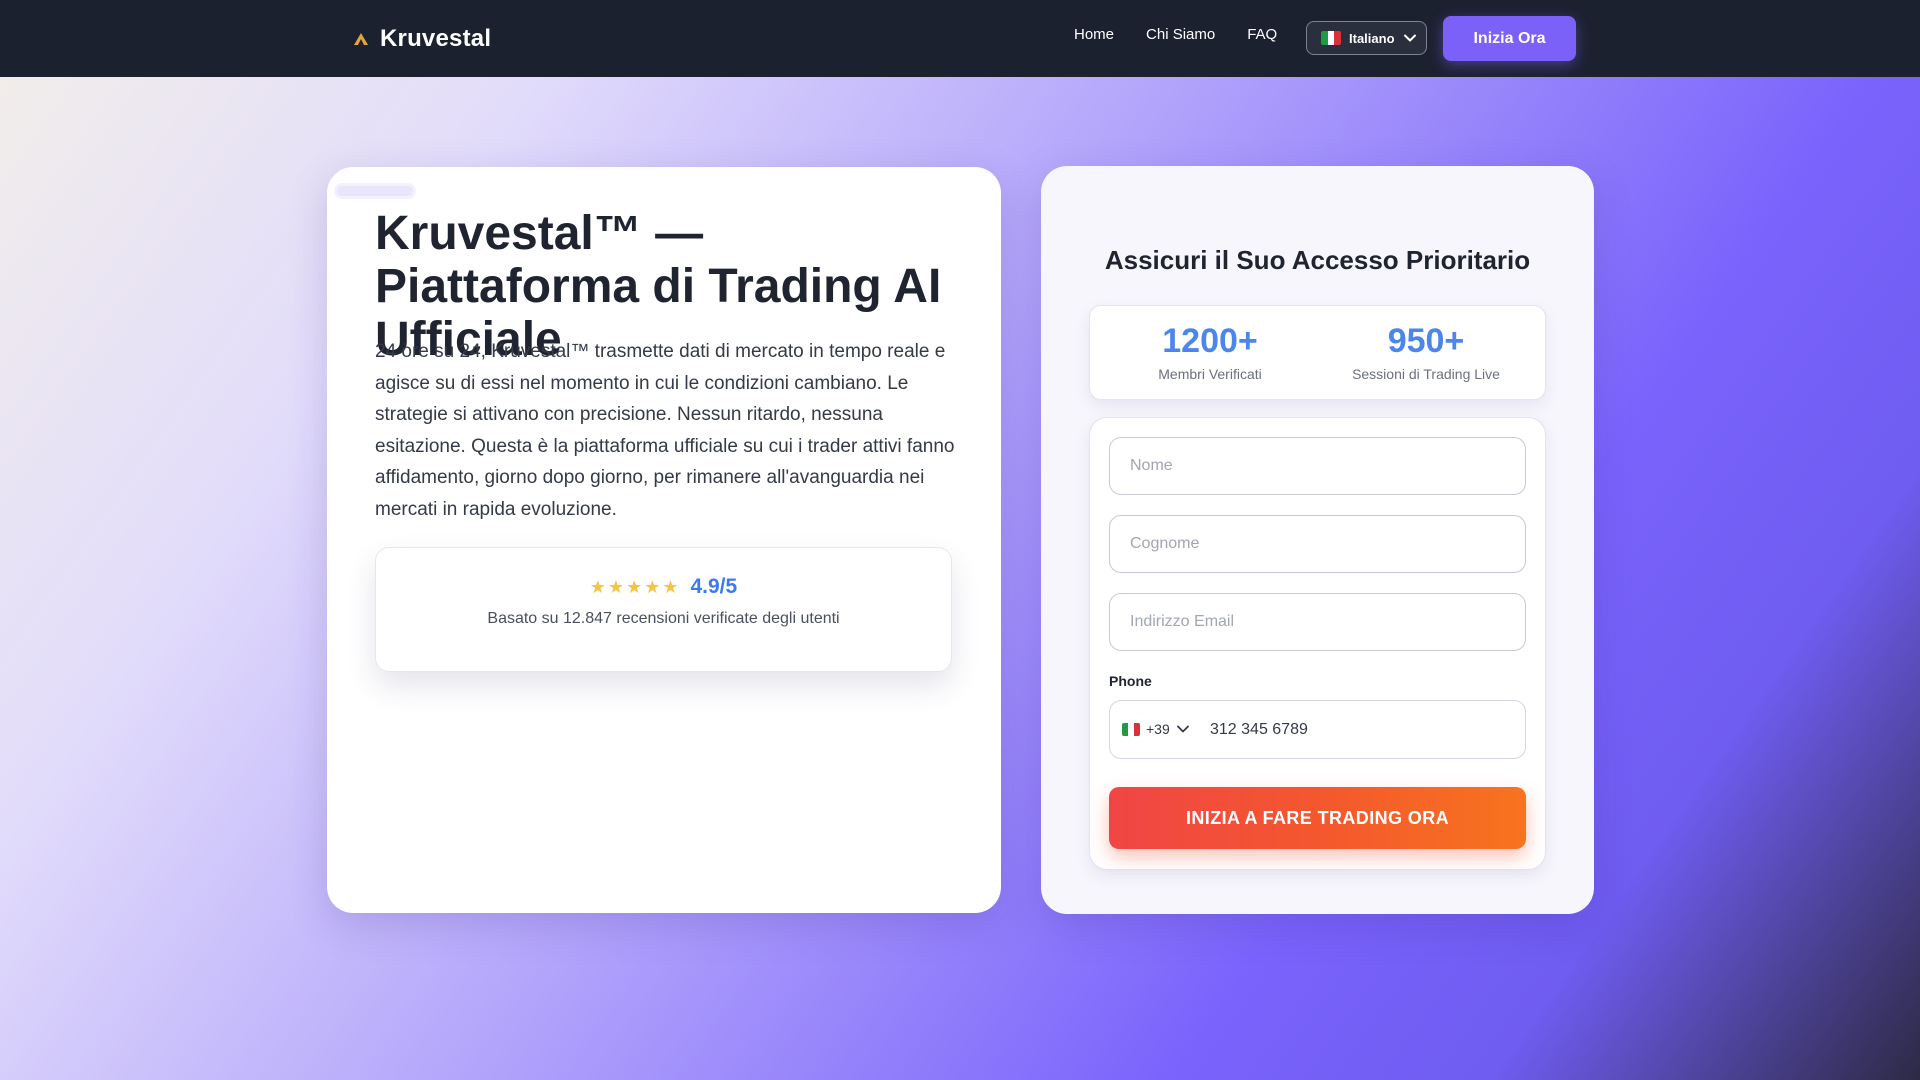 The height and width of the screenshot is (1080, 1920). What do you see at coordinates (1426, 341) in the screenshot?
I see `stat-value: 950+` at bounding box center [1426, 341].